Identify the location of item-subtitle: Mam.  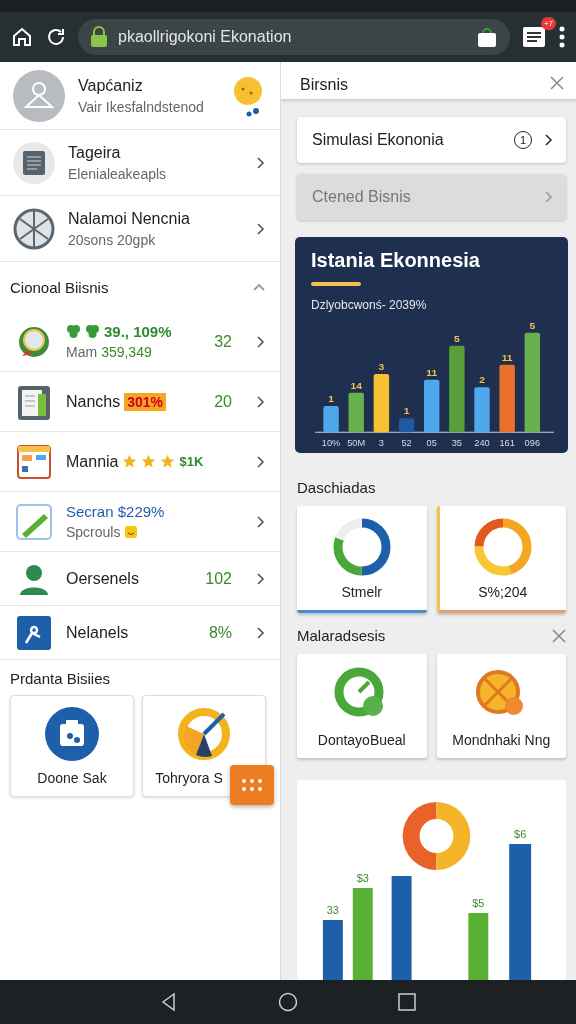
(82, 352).